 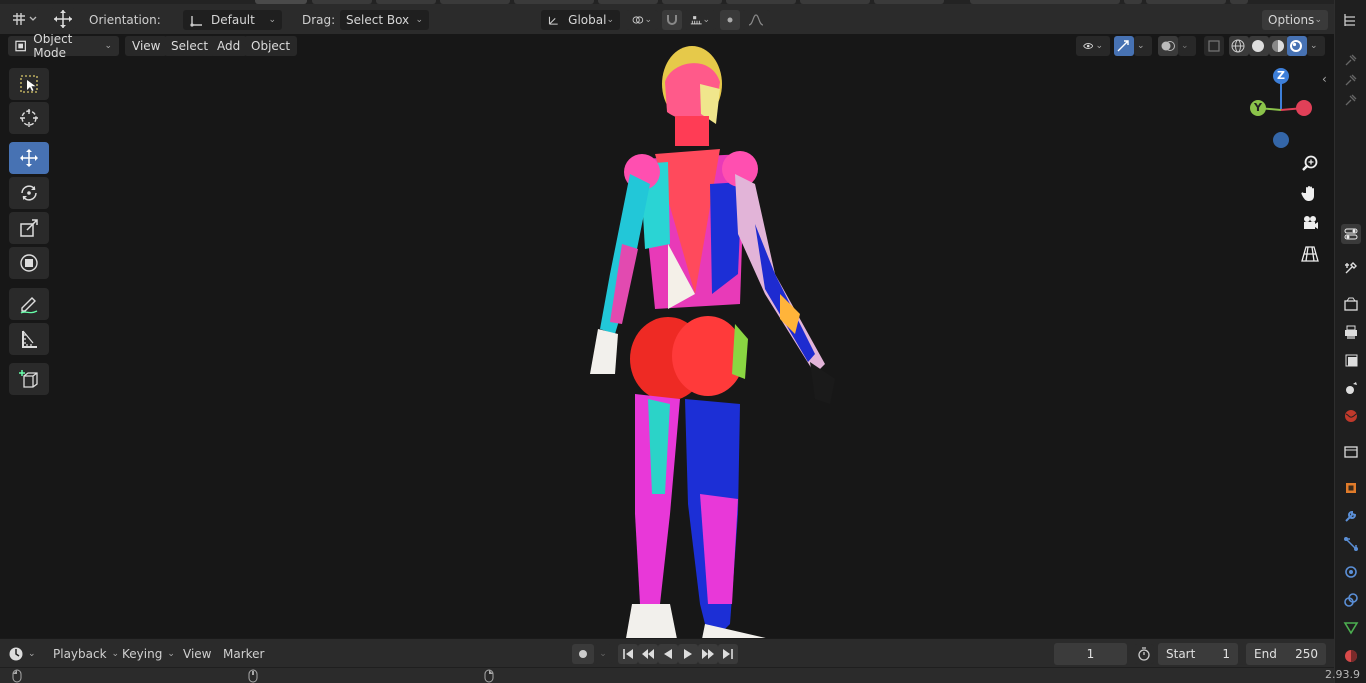 I want to click on keying-set-dropdown: ⌄, so click(x=603, y=654).